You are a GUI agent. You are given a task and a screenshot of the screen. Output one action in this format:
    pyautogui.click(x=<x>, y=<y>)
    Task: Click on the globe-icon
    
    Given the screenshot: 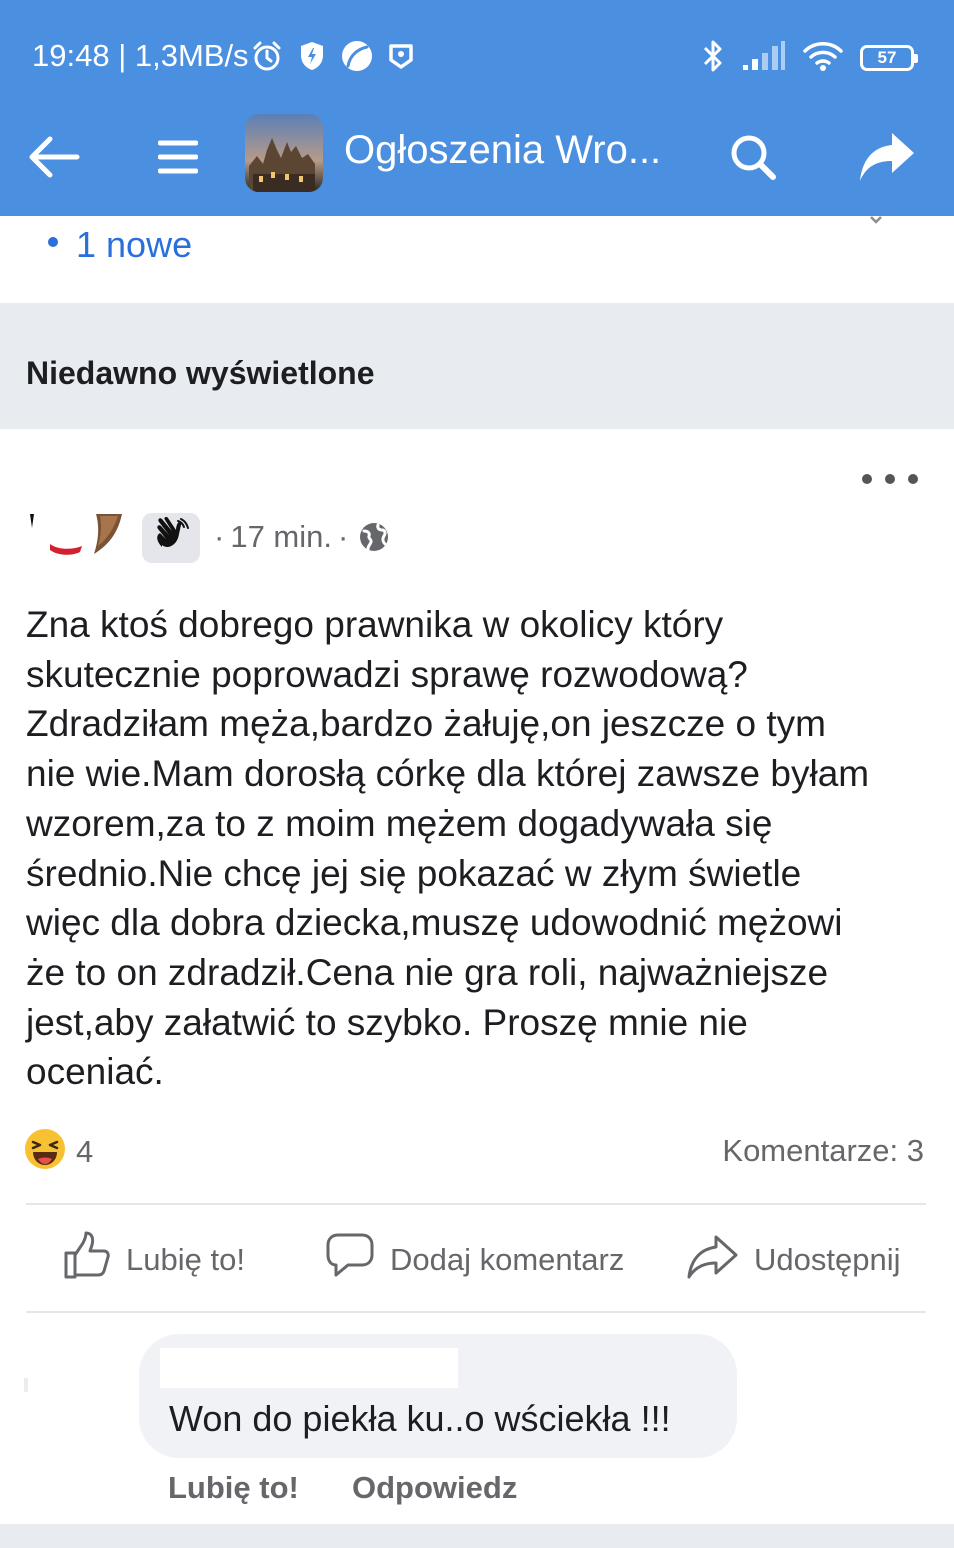 What is the action you would take?
    pyautogui.click(x=374, y=537)
    